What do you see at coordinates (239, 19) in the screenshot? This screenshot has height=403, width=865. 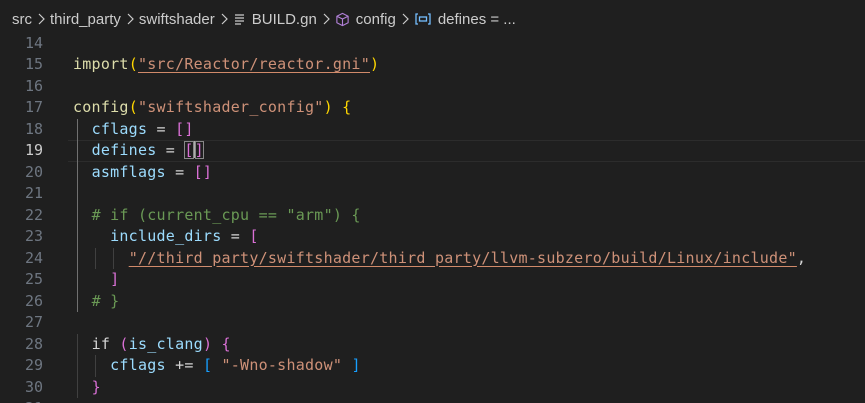 I see `file-lines-icon` at bounding box center [239, 19].